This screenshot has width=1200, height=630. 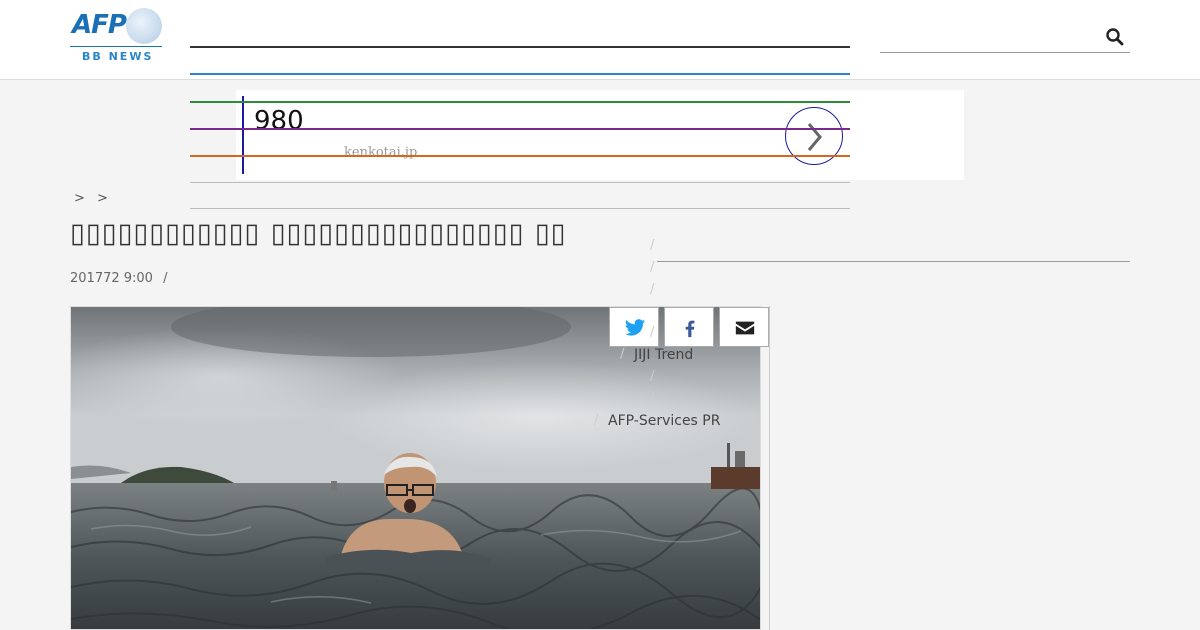 What do you see at coordinates (814, 137) in the screenshot?
I see `chevron-right-icon` at bounding box center [814, 137].